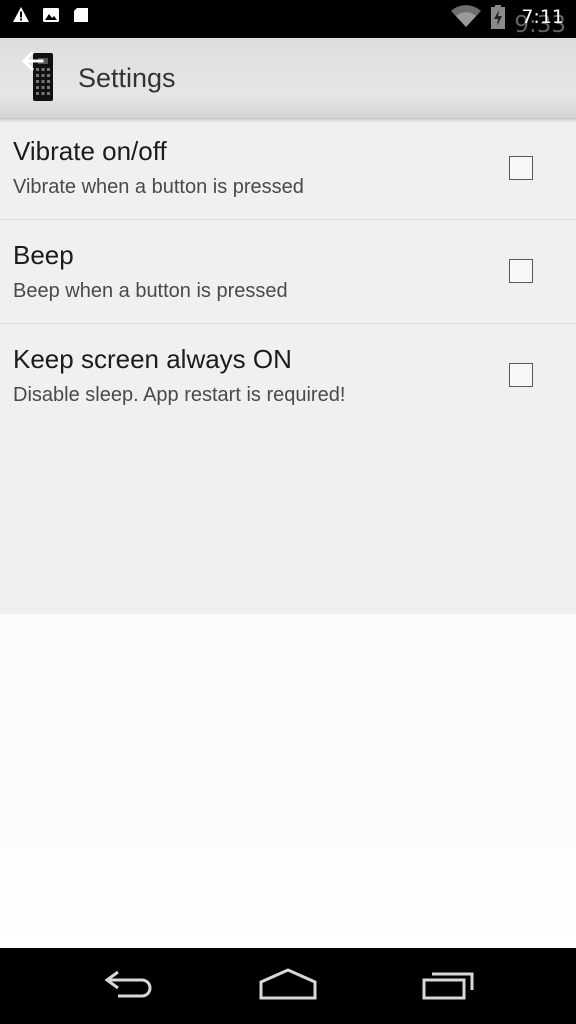 Image resolution: width=576 pixels, height=1024 pixels. Describe the element at coordinates (21, 17) in the screenshot. I see `warning-icon` at that location.